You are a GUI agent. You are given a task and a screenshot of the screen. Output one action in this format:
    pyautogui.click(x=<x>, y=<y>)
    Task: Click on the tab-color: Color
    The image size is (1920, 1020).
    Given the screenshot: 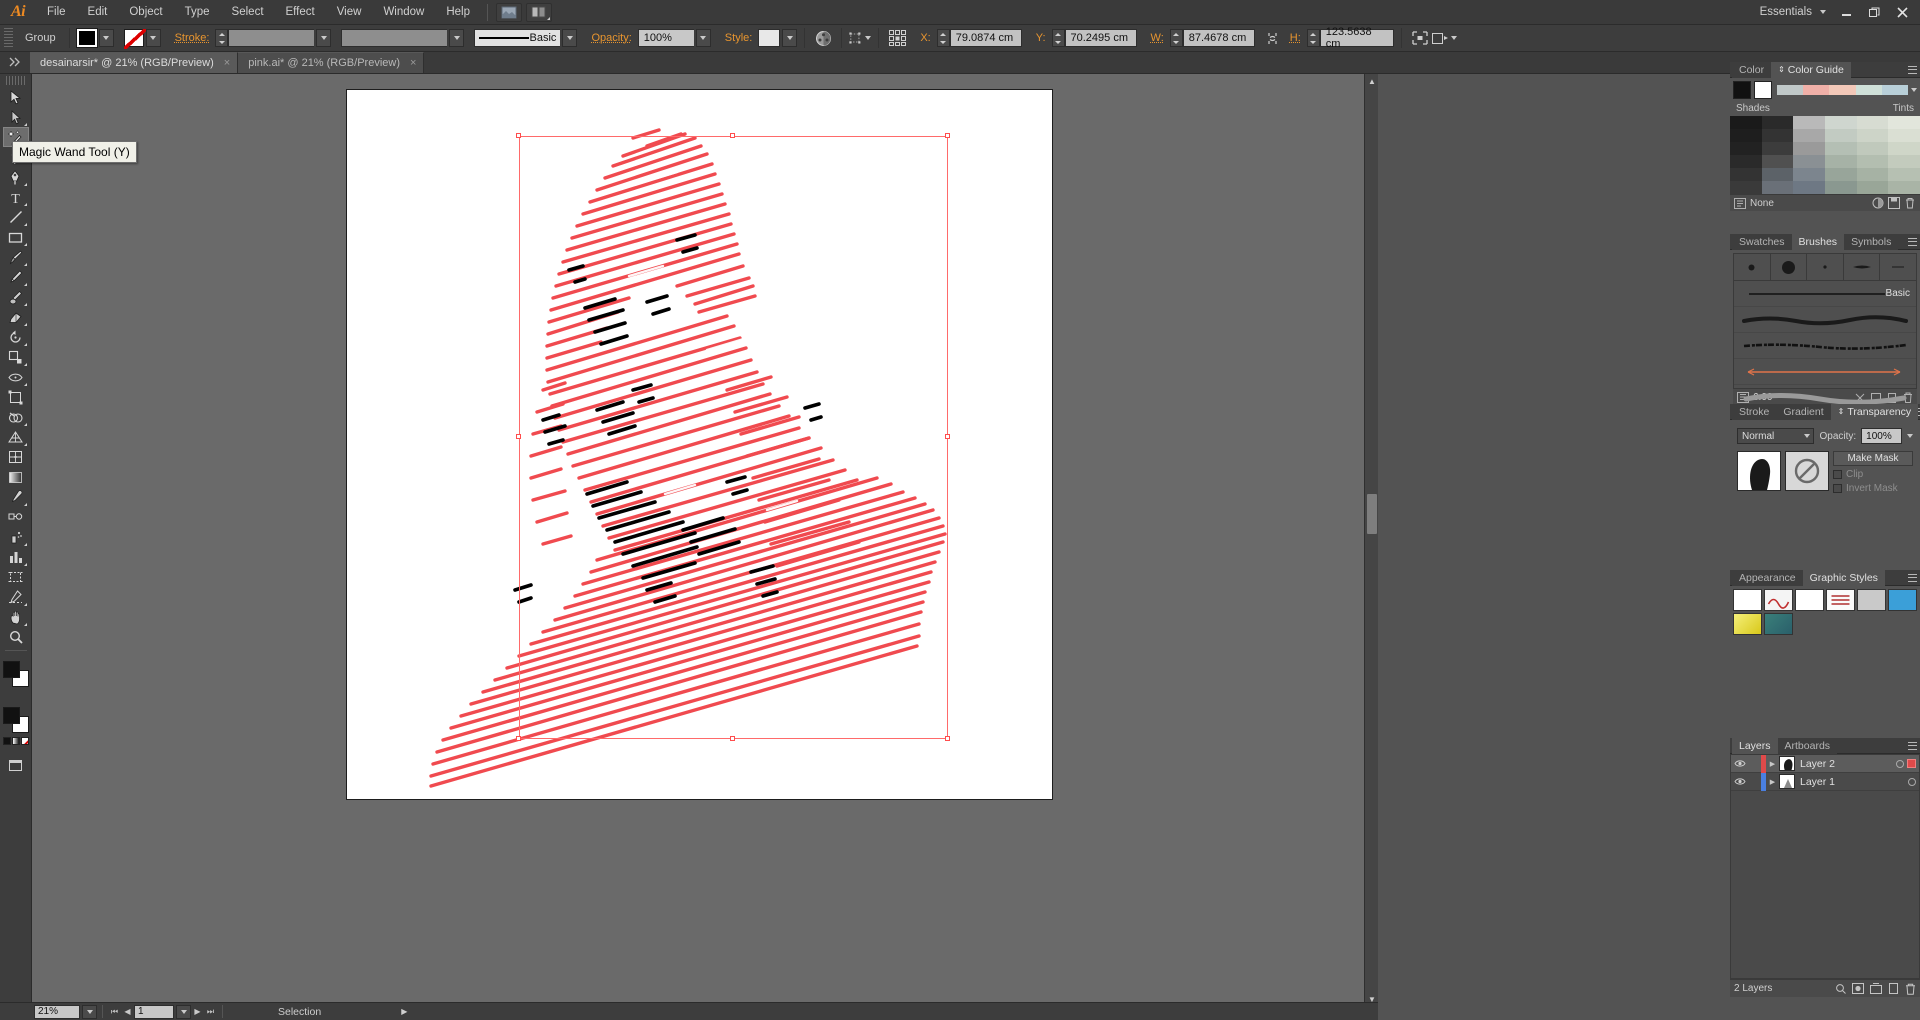 What is the action you would take?
    pyautogui.click(x=1752, y=69)
    